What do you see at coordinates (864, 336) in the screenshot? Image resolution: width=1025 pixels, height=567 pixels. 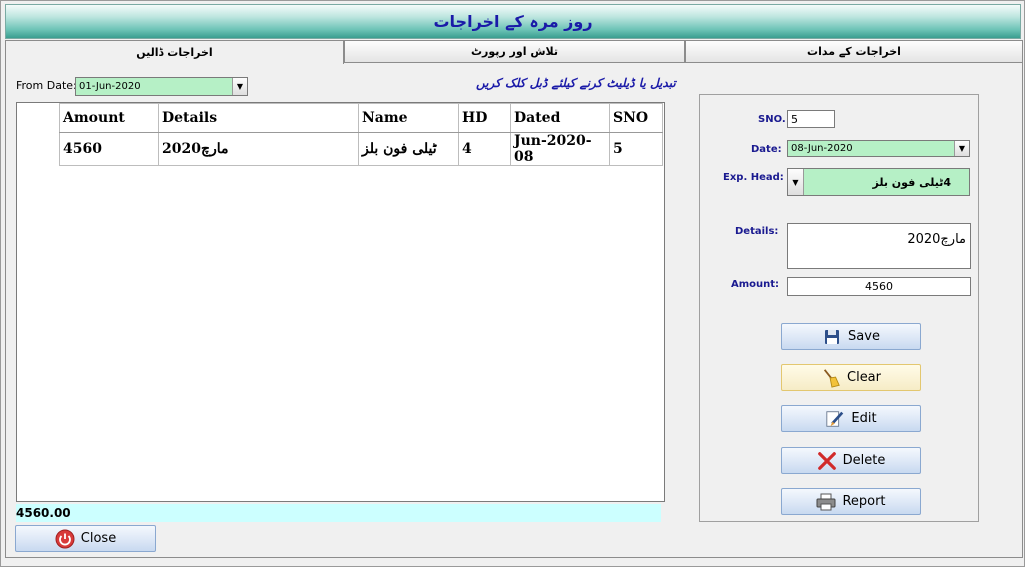 I see `save-label: Save` at bounding box center [864, 336].